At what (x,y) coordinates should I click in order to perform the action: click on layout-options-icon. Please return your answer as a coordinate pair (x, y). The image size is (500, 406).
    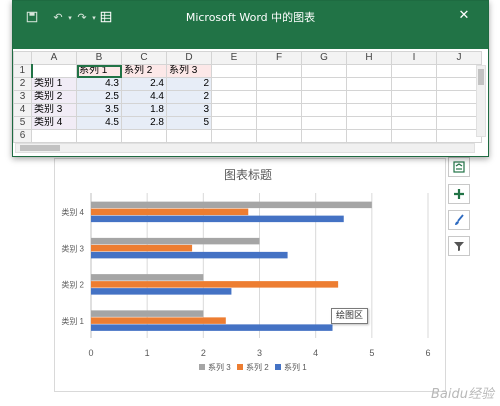
    Looking at the image, I should click on (459, 167).